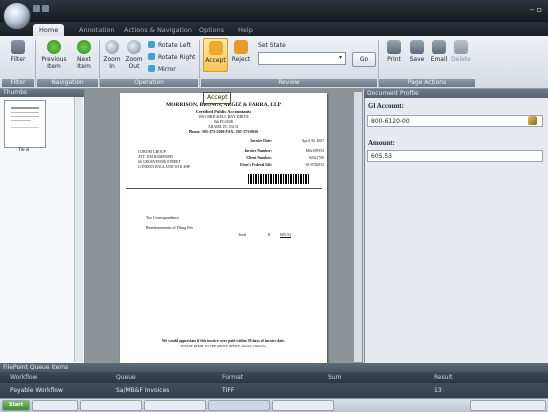  What do you see at coordinates (245, 30) in the screenshot?
I see `tab-help: Help` at bounding box center [245, 30].